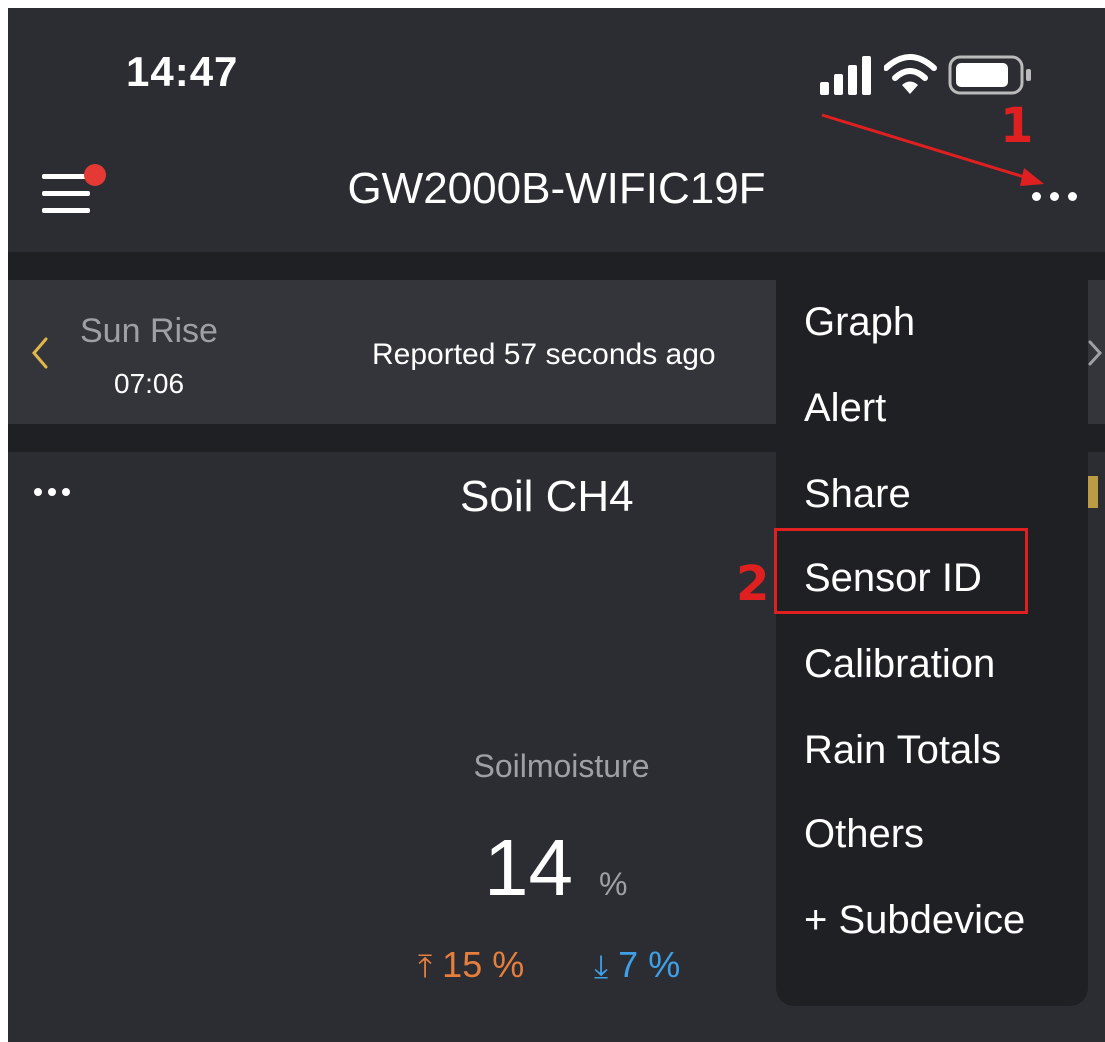 The width and height of the screenshot is (1105, 1042). I want to click on wifi-icon, so click(910, 74).